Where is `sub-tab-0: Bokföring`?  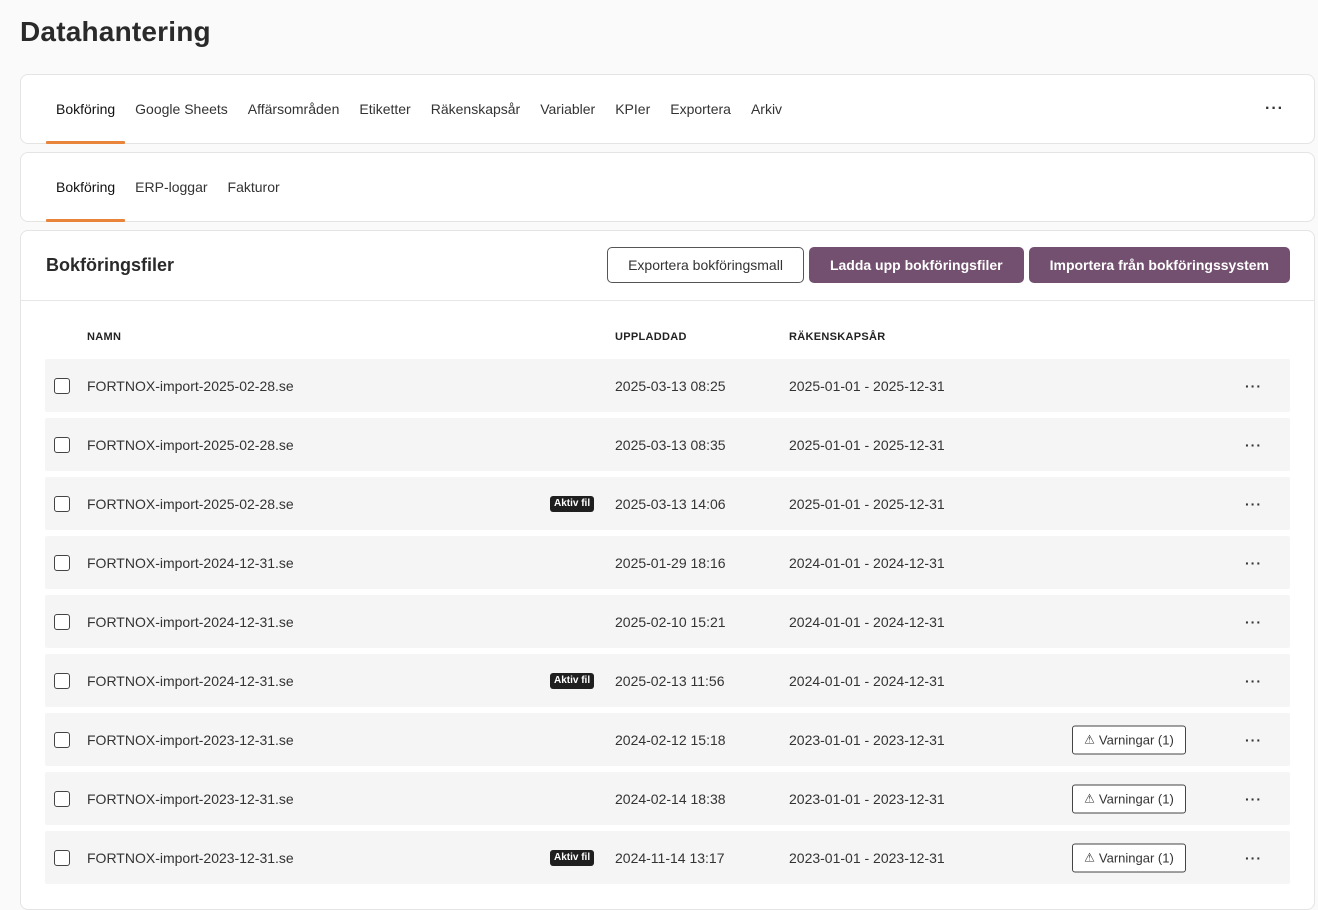
sub-tab-0: Bokföring is located at coordinates (86, 187).